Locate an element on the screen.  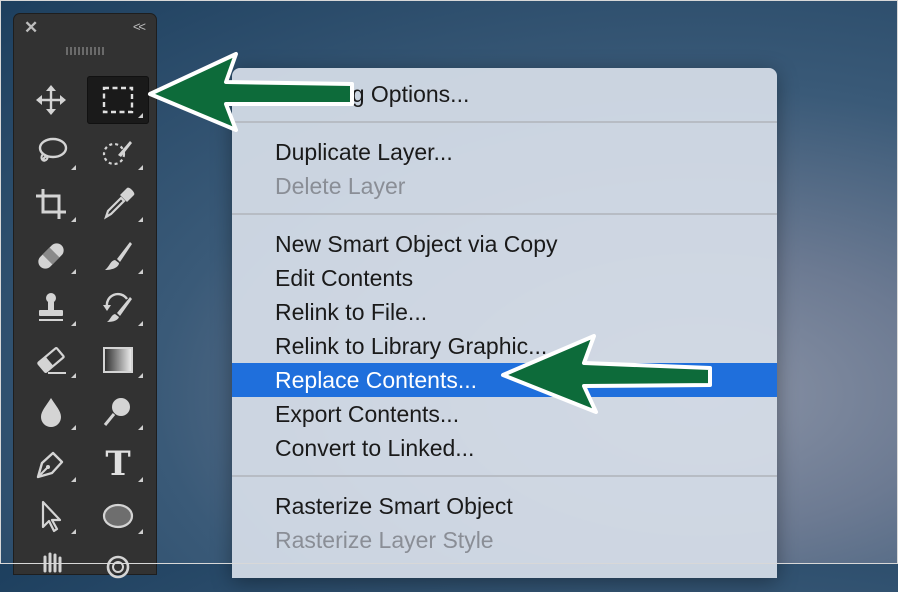
close-icon: ✕ is located at coordinates (31, 28).